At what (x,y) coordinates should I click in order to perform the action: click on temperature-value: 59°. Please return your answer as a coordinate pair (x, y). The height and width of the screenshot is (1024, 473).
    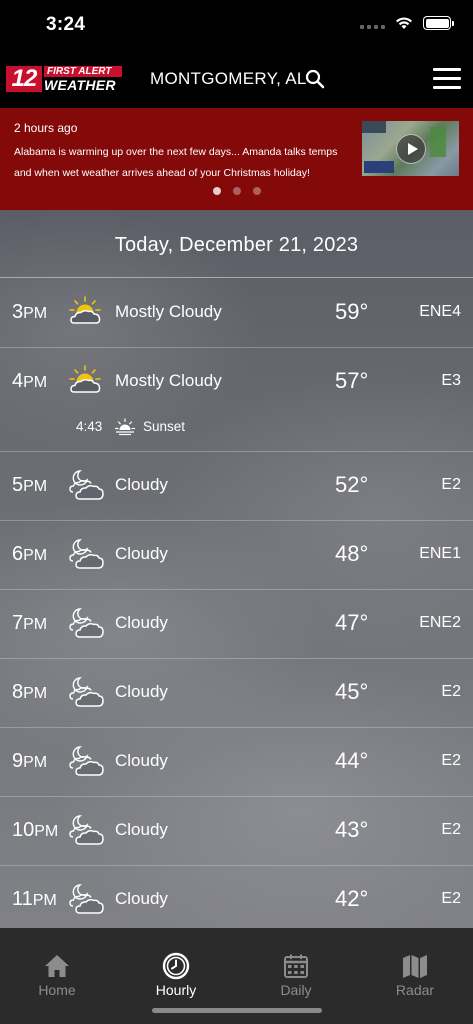
    Looking at the image, I should click on (351, 312).